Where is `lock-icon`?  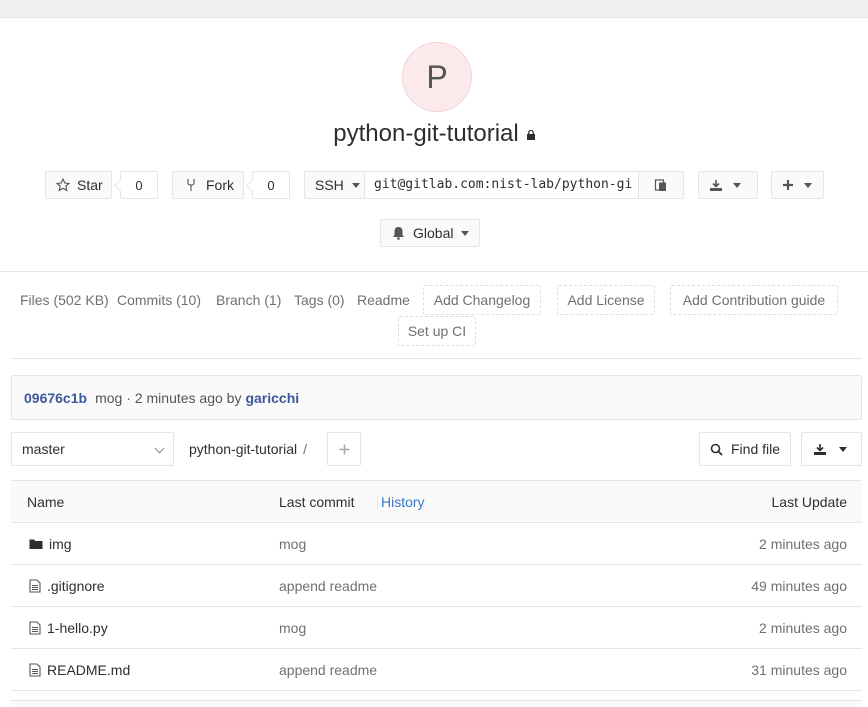
lock-icon is located at coordinates (530, 135).